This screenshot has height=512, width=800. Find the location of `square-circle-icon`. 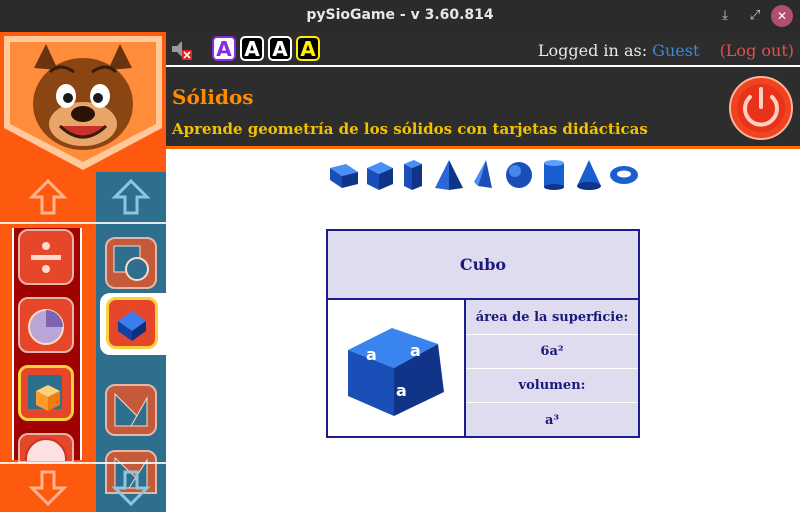

square-circle-icon is located at coordinates (131, 263).